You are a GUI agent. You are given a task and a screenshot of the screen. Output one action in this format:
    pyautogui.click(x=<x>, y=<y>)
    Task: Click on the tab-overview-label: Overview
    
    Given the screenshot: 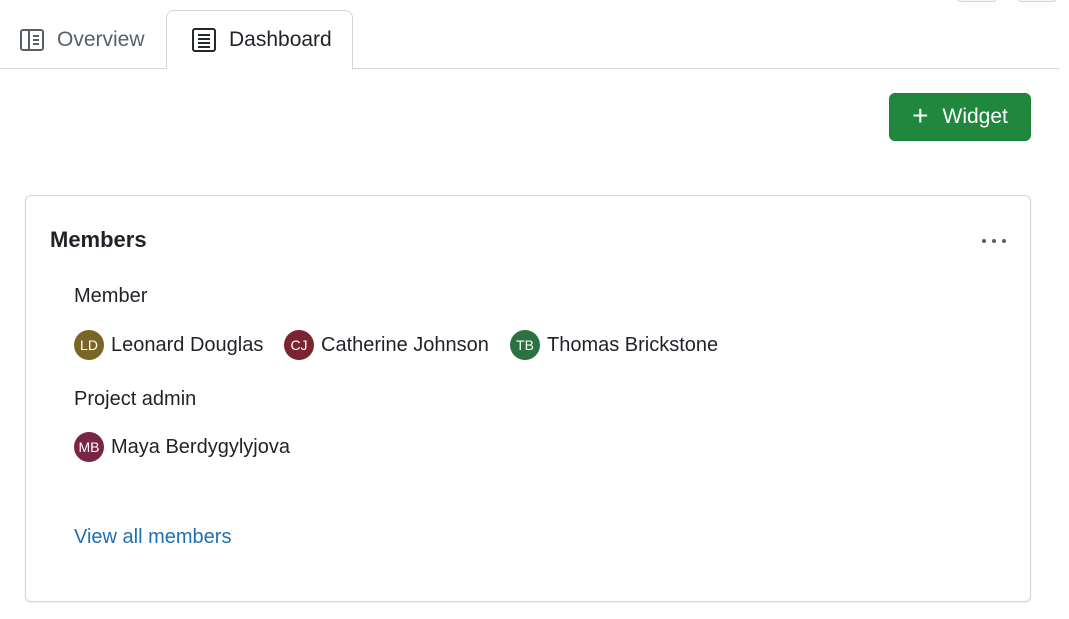 What is the action you would take?
    pyautogui.click(x=101, y=39)
    